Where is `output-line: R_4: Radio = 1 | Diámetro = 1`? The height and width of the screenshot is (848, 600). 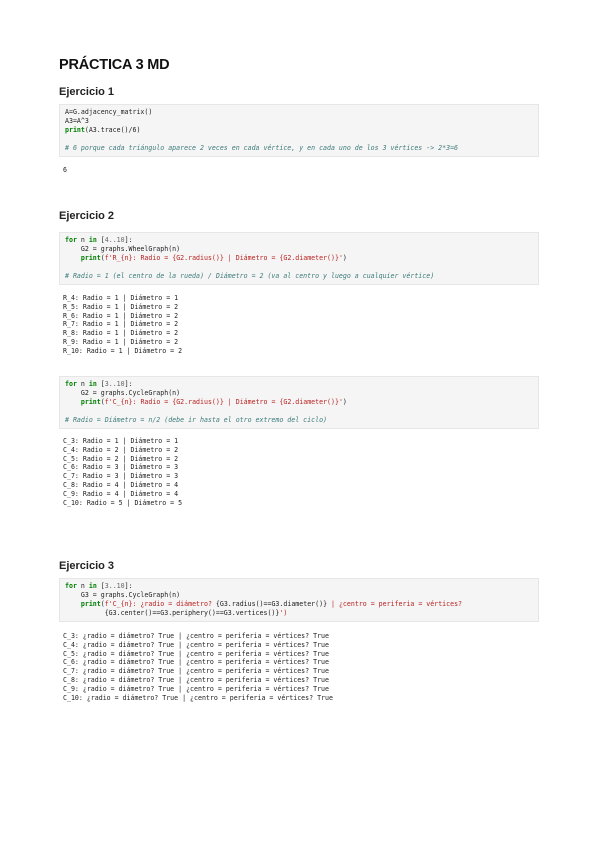 output-line: R_4: Radio = 1 | Diámetro = 1 is located at coordinates (121, 298).